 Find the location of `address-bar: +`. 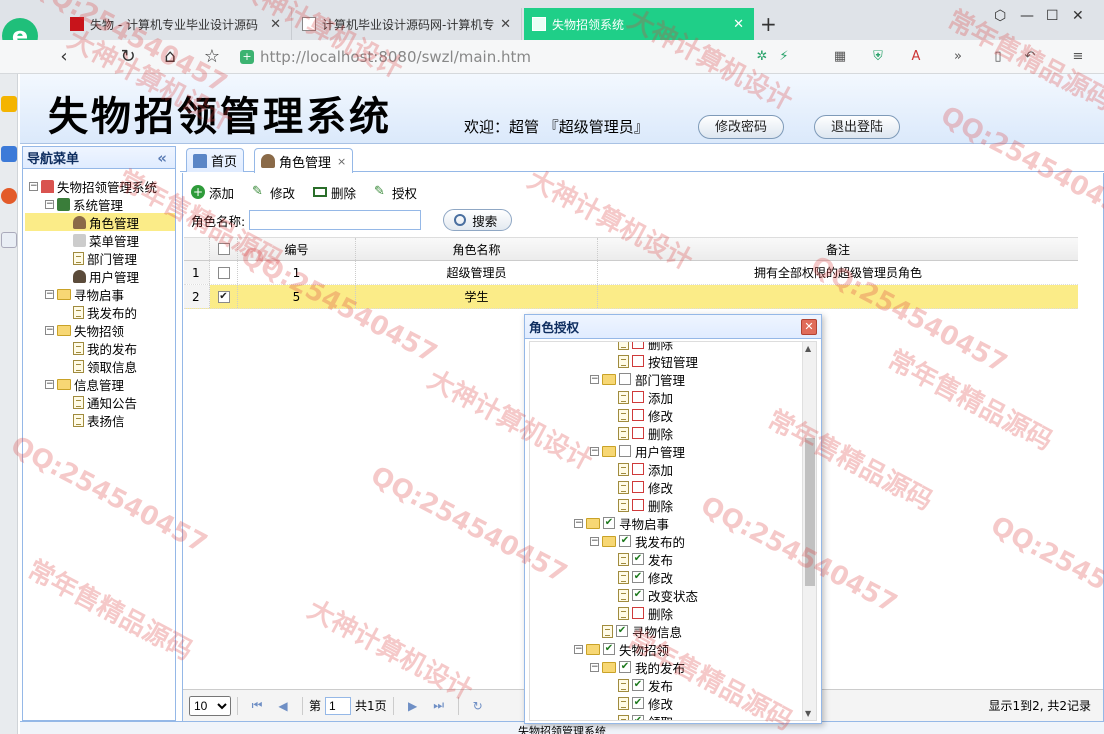

address-bar: + is located at coordinates (492, 57).